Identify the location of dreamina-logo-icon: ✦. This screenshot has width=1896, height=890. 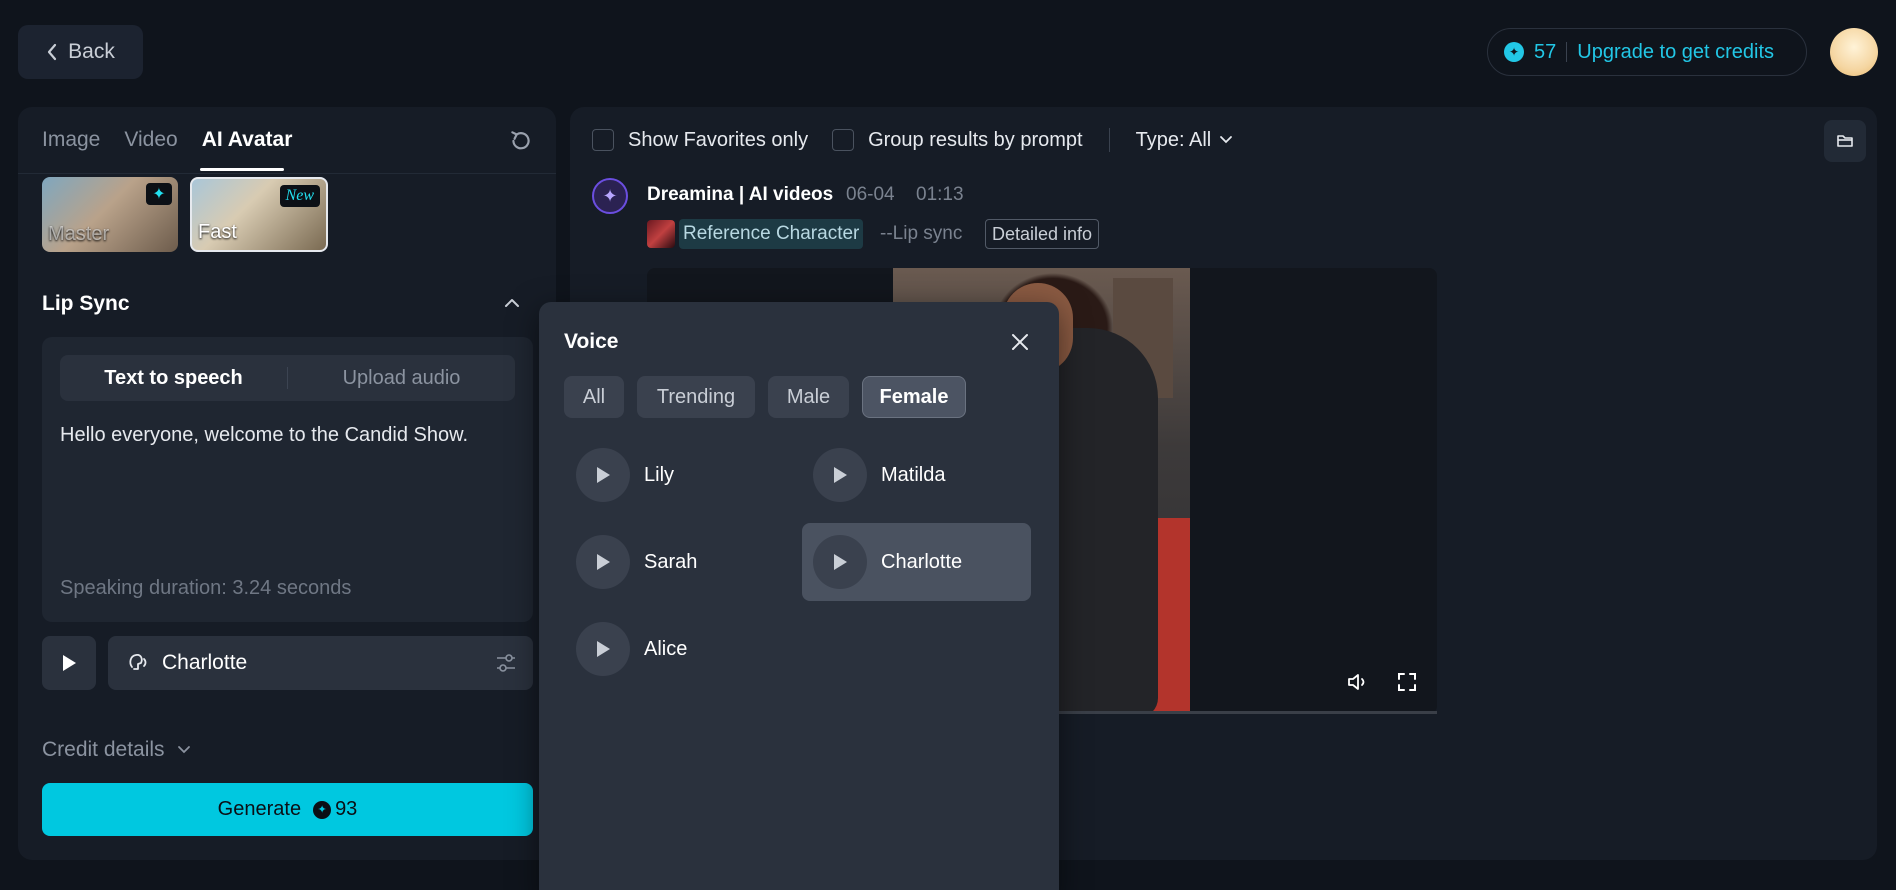
(610, 196).